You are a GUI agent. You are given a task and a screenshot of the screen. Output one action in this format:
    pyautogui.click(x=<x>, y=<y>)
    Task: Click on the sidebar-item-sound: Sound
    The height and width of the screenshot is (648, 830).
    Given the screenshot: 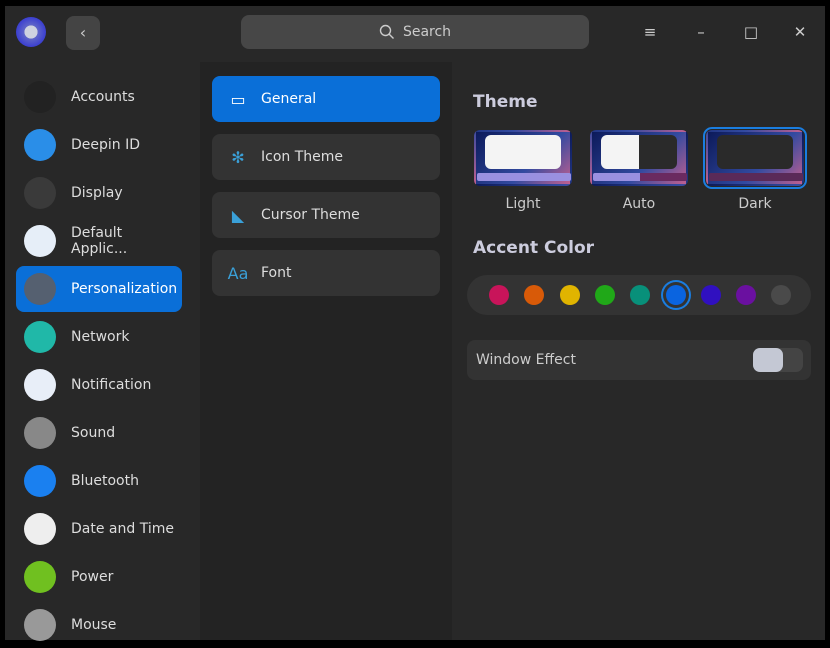 What is the action you would take?
    pyautogui.click(x=99, y=433)
    